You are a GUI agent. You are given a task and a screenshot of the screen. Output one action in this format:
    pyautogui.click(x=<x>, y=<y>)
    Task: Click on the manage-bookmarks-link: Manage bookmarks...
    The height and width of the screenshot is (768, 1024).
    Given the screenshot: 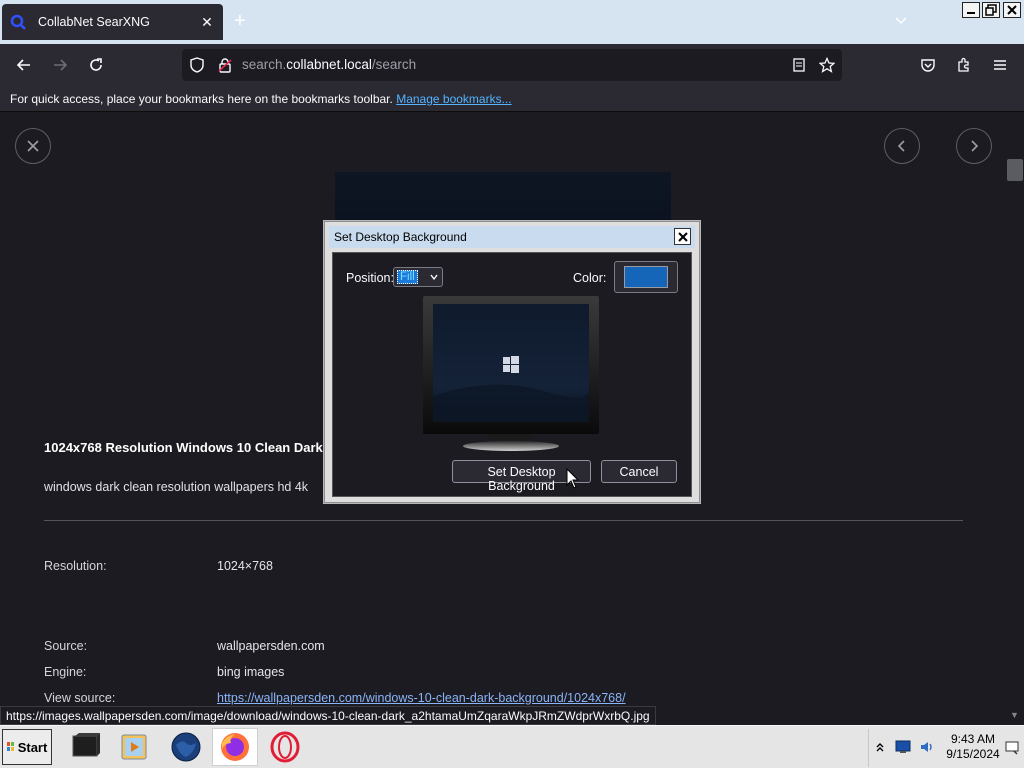 What is the action you would take?
    pyautogui.click(x=453, y=99)
    